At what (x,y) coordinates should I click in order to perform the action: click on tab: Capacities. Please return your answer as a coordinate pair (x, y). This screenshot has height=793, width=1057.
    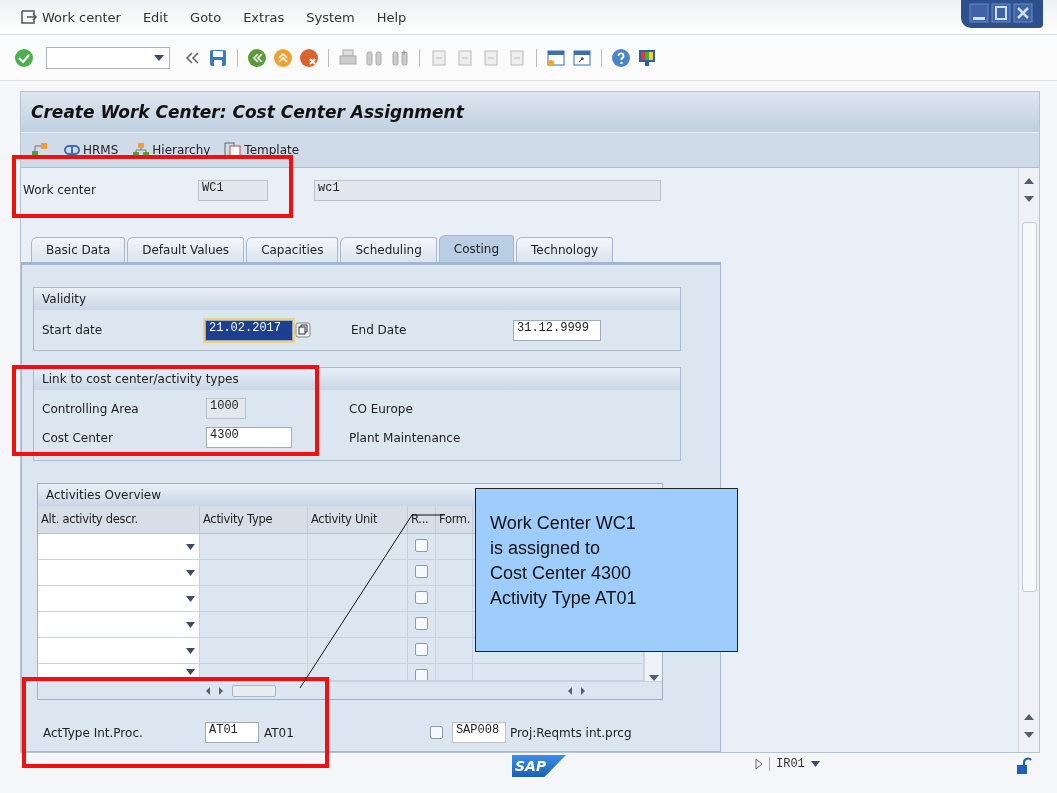
    Looking at the image, I should click on (292, 249).